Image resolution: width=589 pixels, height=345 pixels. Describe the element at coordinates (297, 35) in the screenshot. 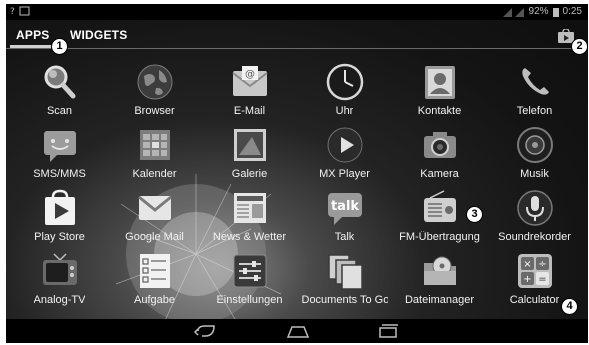

I see `app-drawer-tabs: APPS WIDGETS` at that location.